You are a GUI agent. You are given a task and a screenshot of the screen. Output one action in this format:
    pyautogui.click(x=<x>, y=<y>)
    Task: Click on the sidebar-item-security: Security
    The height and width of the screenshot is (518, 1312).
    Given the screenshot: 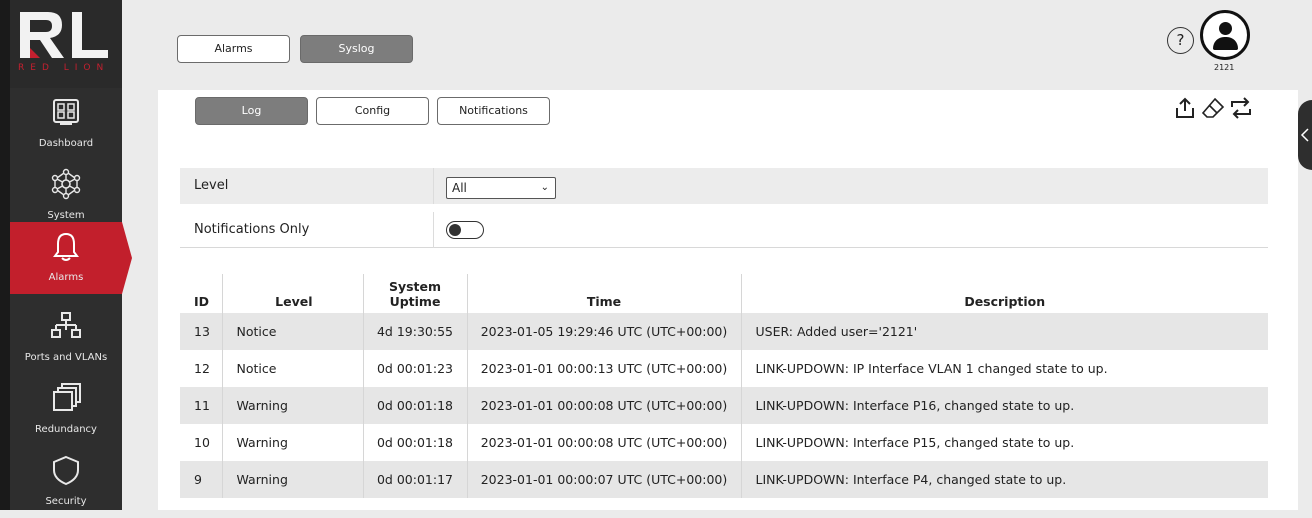 What is the action you would take?
    pyautogui.click(x=66, y=482)
    